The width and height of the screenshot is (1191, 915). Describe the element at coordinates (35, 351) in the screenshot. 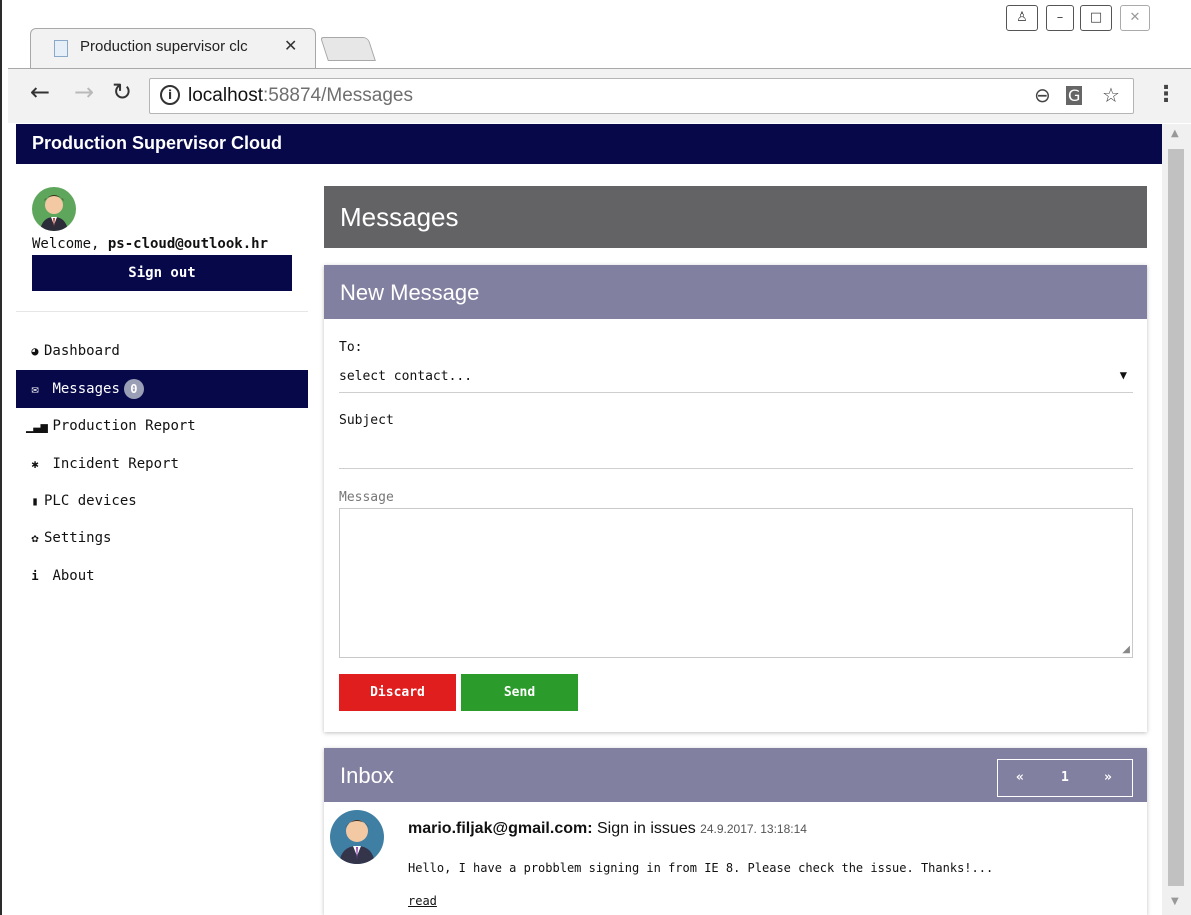

I see `dashboard-icon: ◕` at that location.